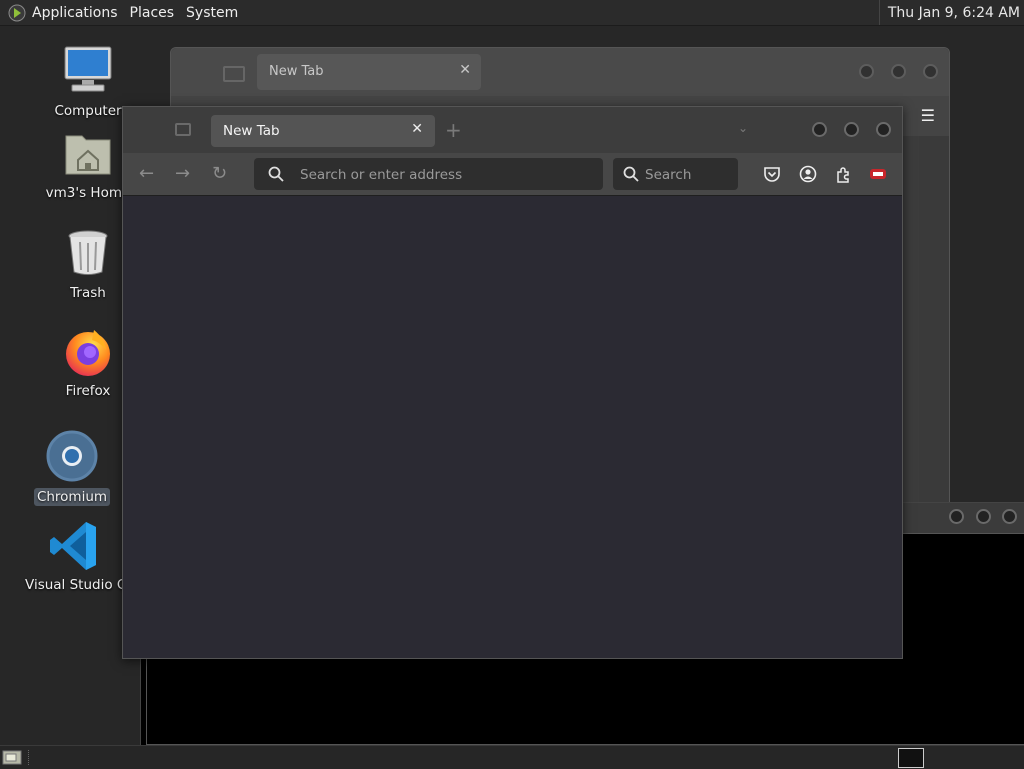  What do you see at coordinates (844, 174) in the screenshot?
I see `extensions-icon` at bounding box center [844, 174].